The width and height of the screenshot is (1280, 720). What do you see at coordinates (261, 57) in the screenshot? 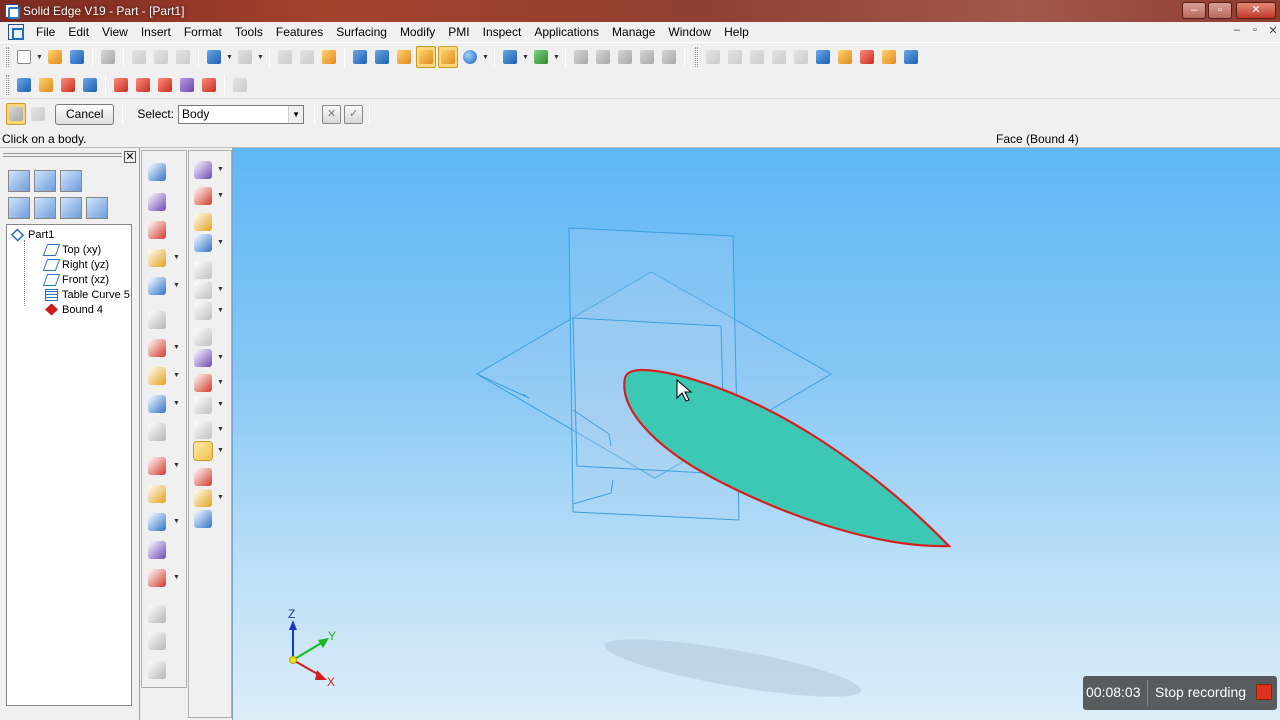
I see `redo-dropdown-icon: ▼` at bounding box center [261, 57].